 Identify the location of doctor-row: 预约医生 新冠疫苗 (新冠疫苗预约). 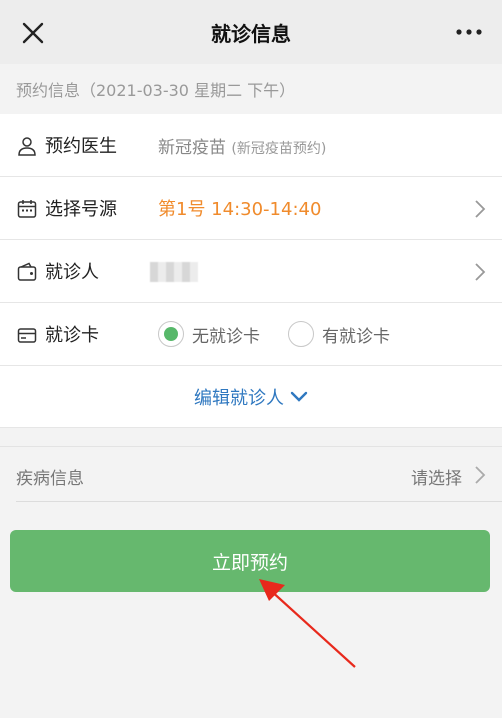
(251, 145).